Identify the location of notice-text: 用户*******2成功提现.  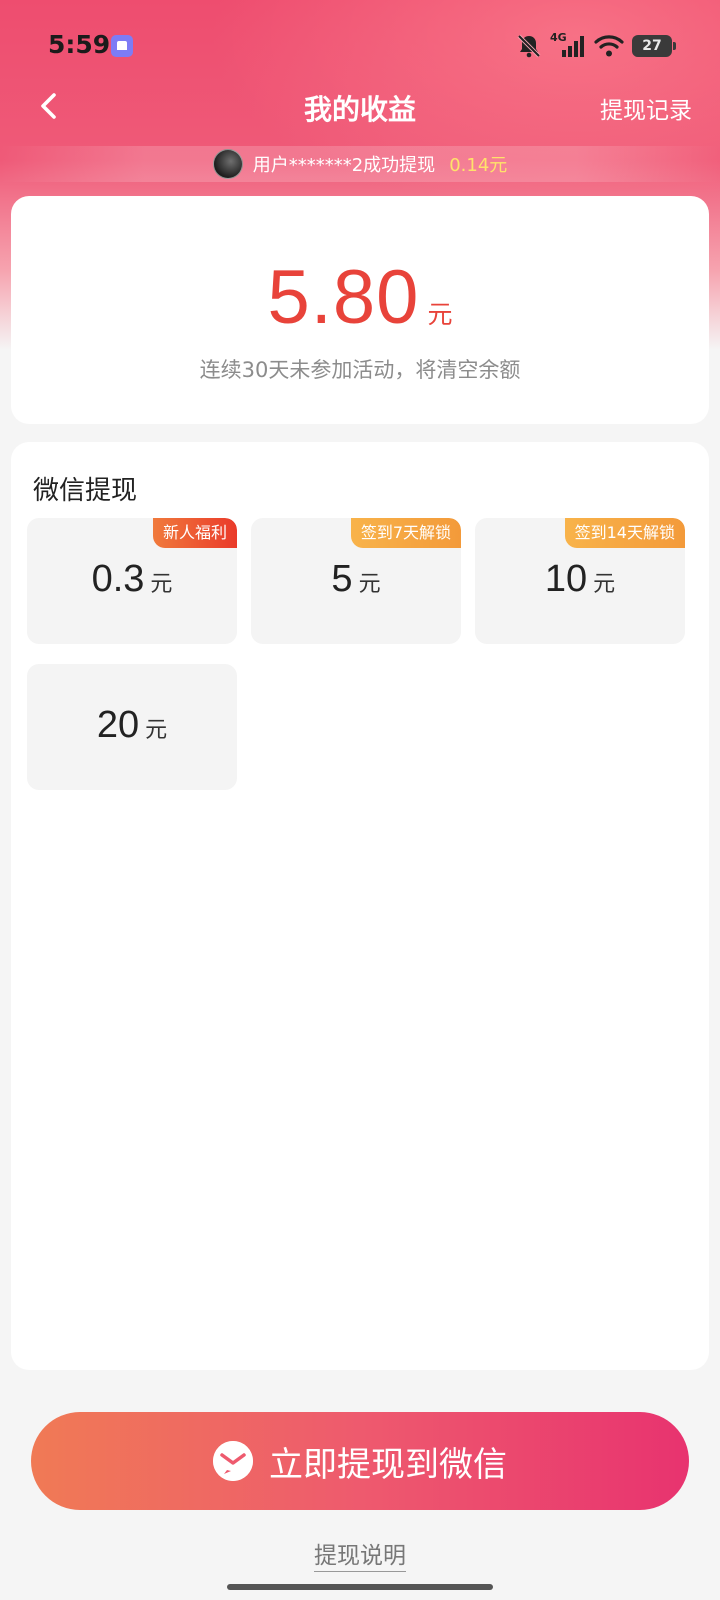
(344, 165).